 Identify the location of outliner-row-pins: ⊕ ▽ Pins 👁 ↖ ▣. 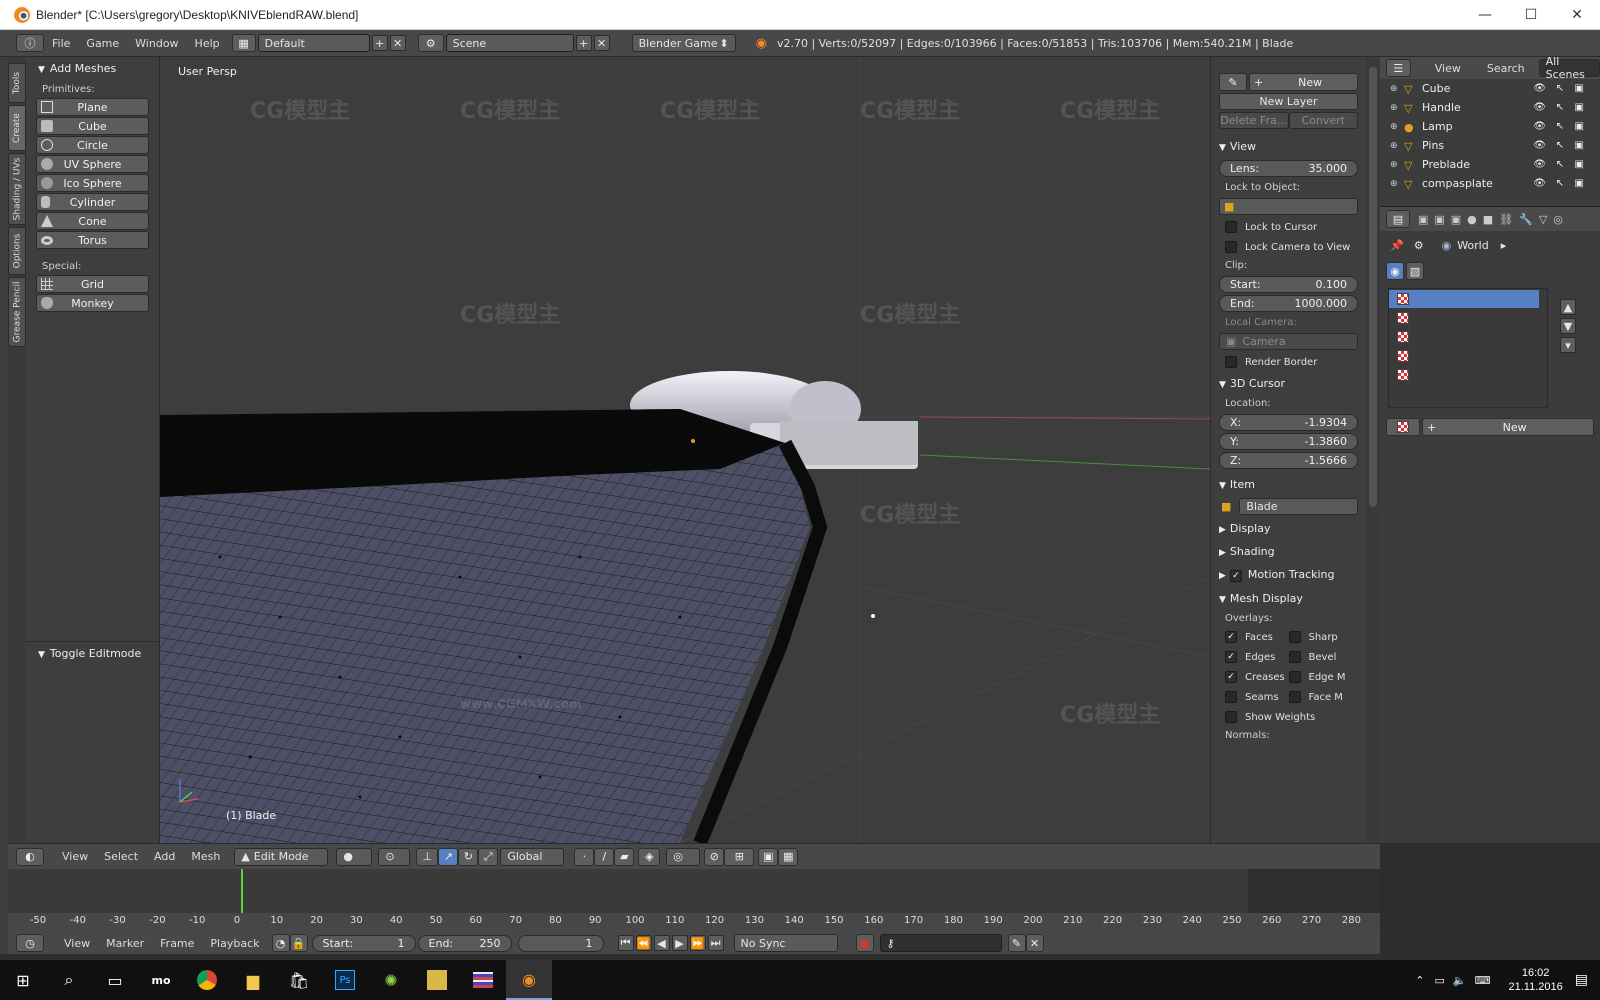
(1490, 145).